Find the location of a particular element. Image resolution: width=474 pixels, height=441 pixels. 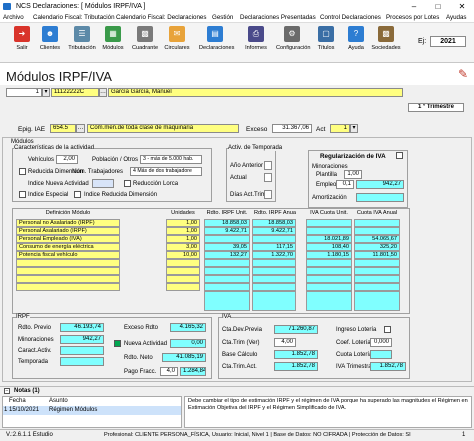

table-cell: 3,00 is located at coordinates (183, 247).